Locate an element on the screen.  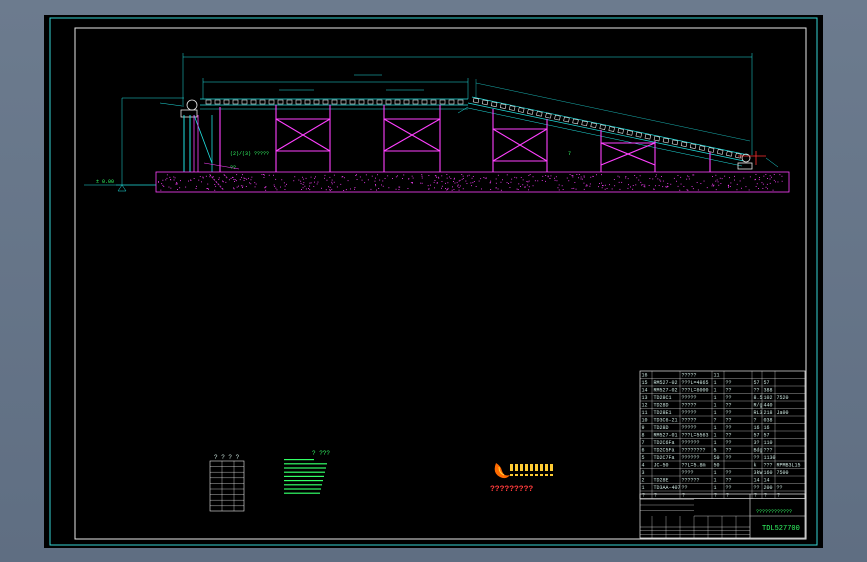
bom-cell-w1: 14 is located at coordinates (757, 481).